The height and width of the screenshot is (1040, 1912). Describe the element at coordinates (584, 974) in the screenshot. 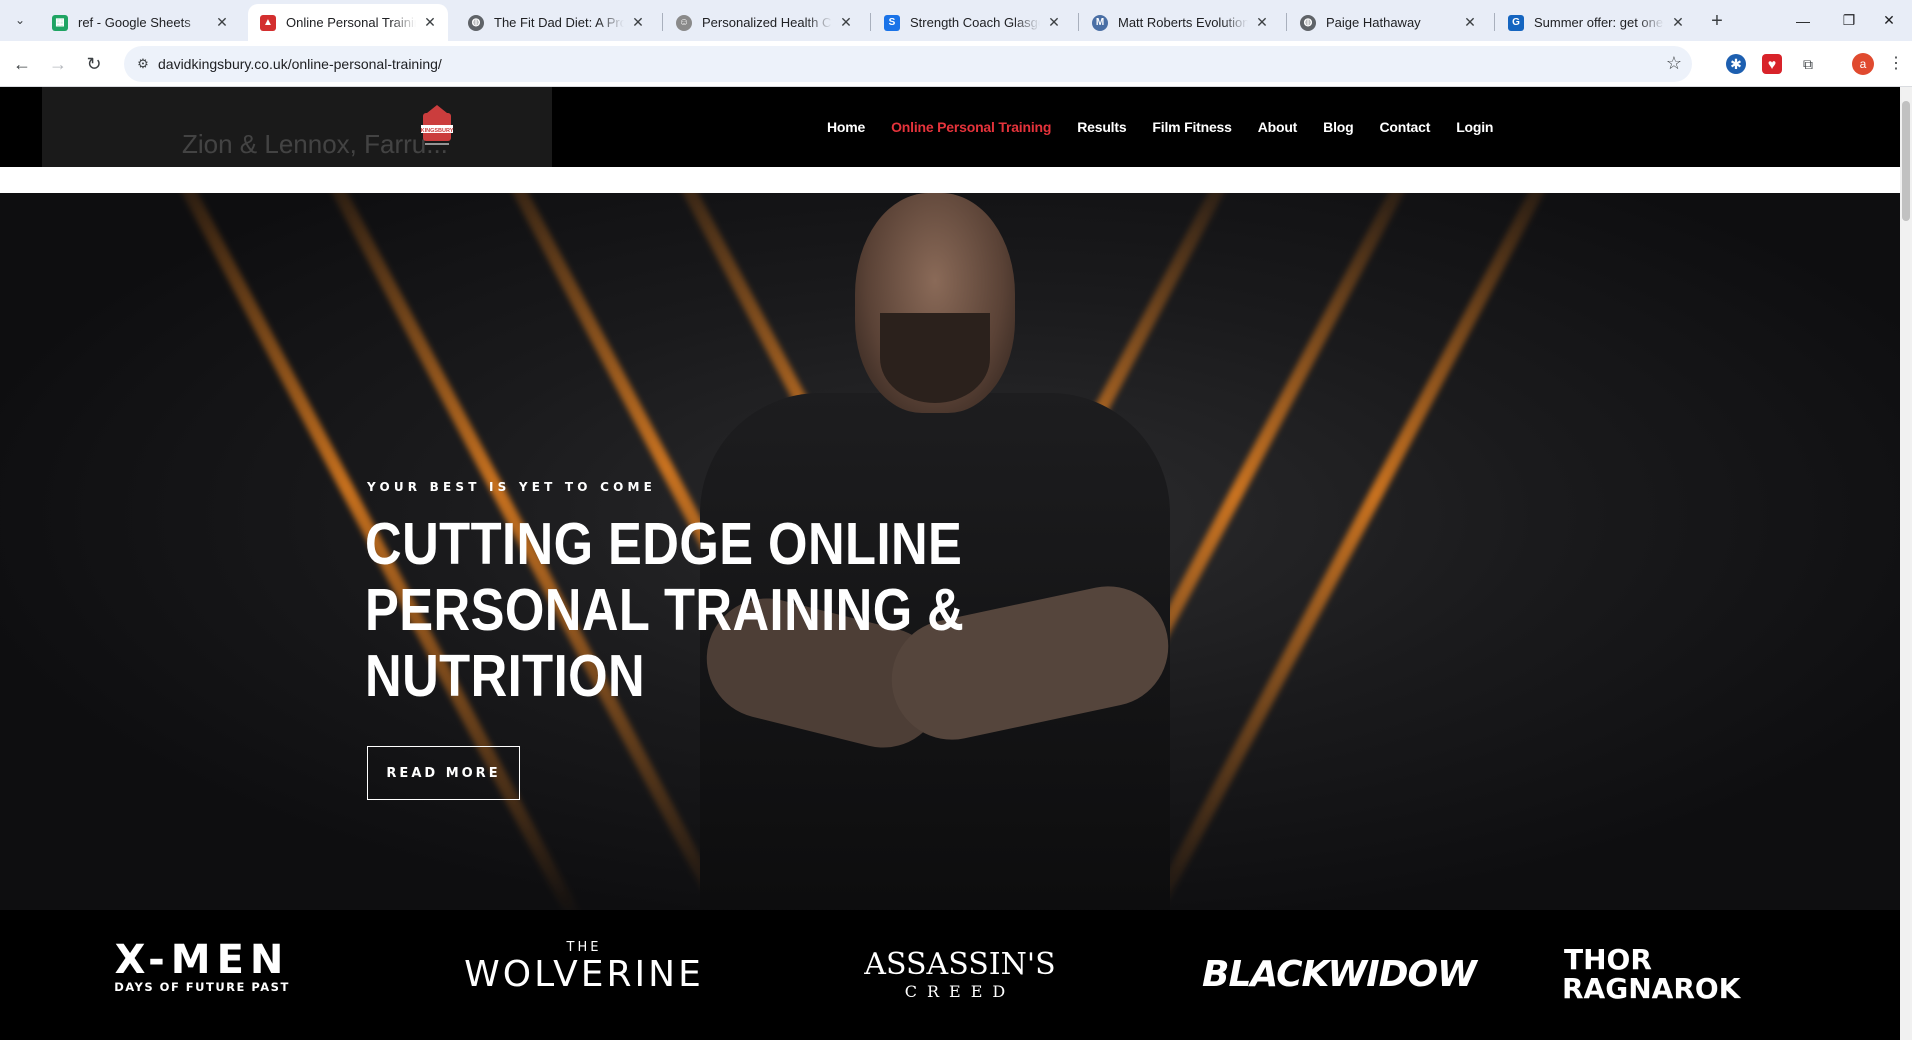

I see `brand-wolverine-title: WOLVERINE` at that location.